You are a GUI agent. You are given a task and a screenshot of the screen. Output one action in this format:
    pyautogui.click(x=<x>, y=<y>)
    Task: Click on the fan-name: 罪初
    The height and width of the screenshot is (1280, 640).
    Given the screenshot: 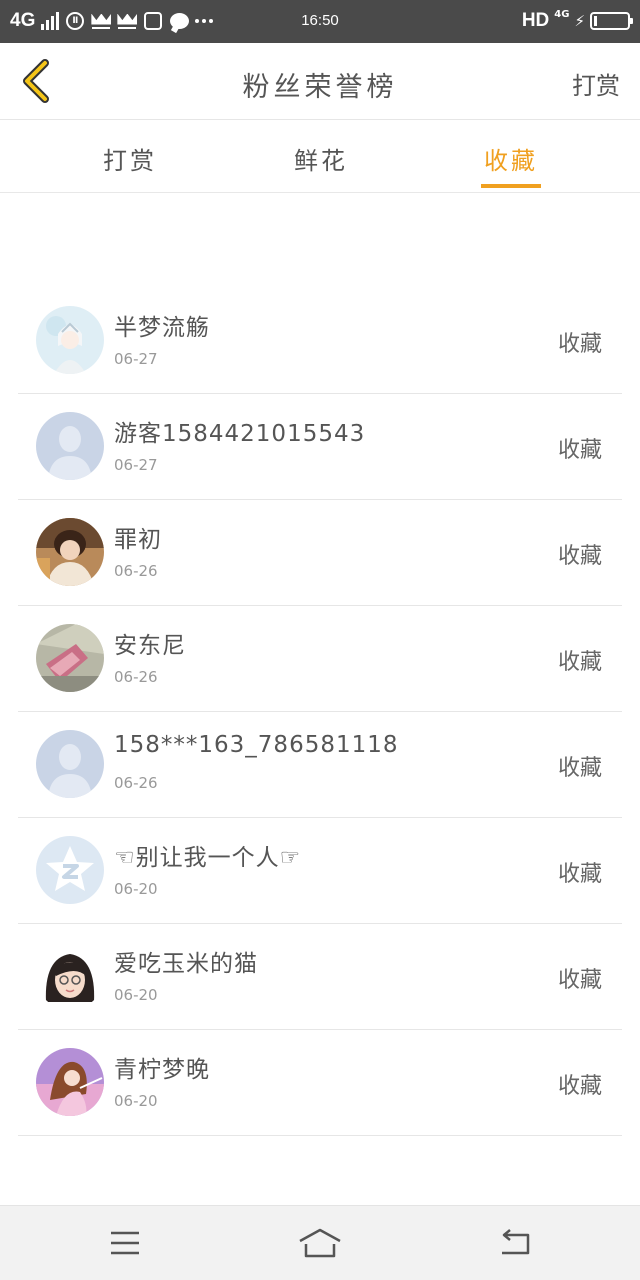 What is the action you would take?
    pyautogui.click(x=138, y=540)
    